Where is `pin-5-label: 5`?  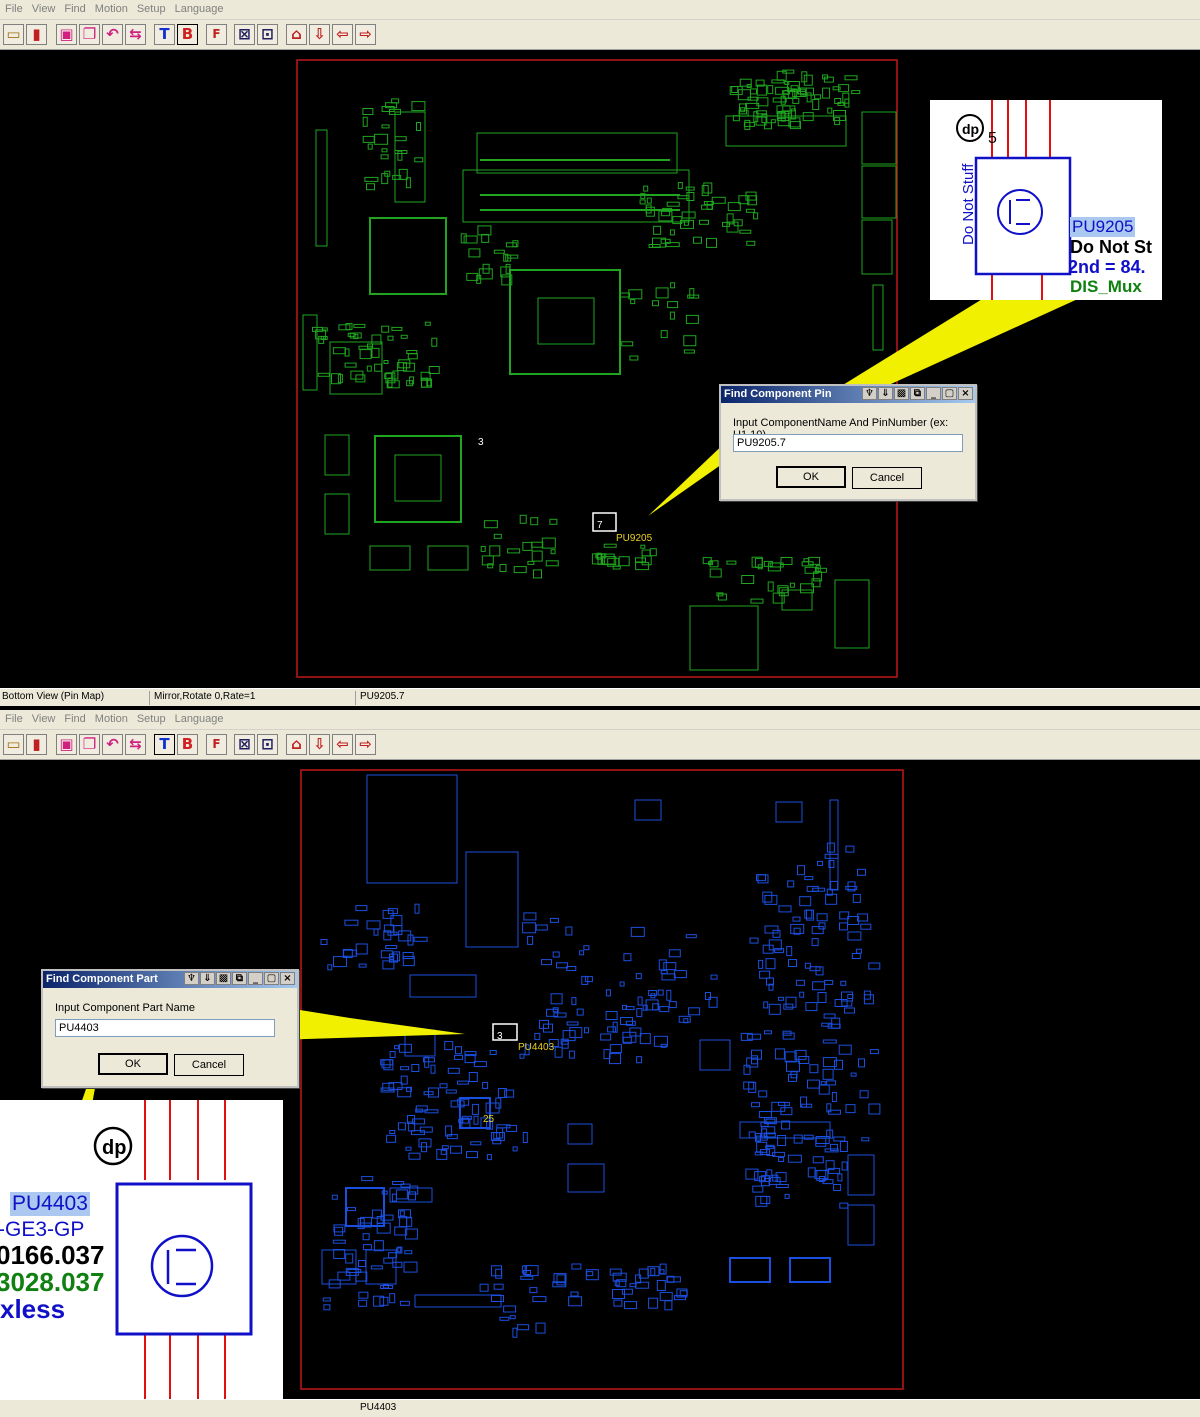
pin-5-label: 5 is located at coordinates (992, 138).